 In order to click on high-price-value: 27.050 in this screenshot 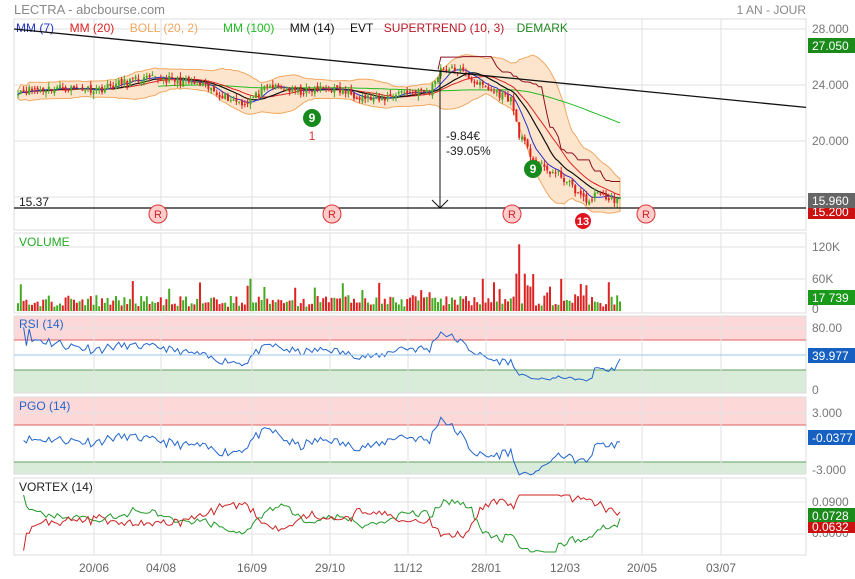, I will do `click(830, 46)`.